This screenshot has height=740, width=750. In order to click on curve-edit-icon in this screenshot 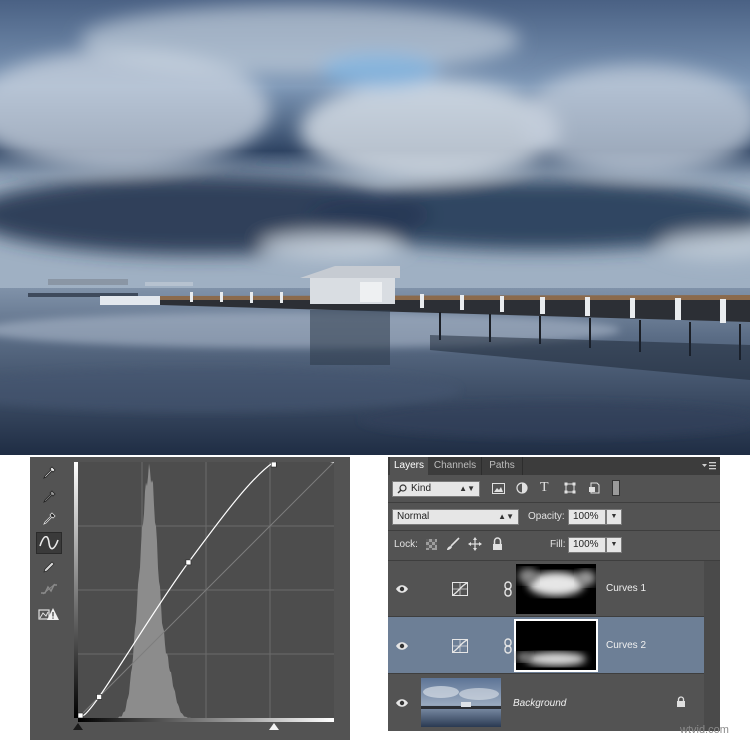, I will do `click(49, 543)`.